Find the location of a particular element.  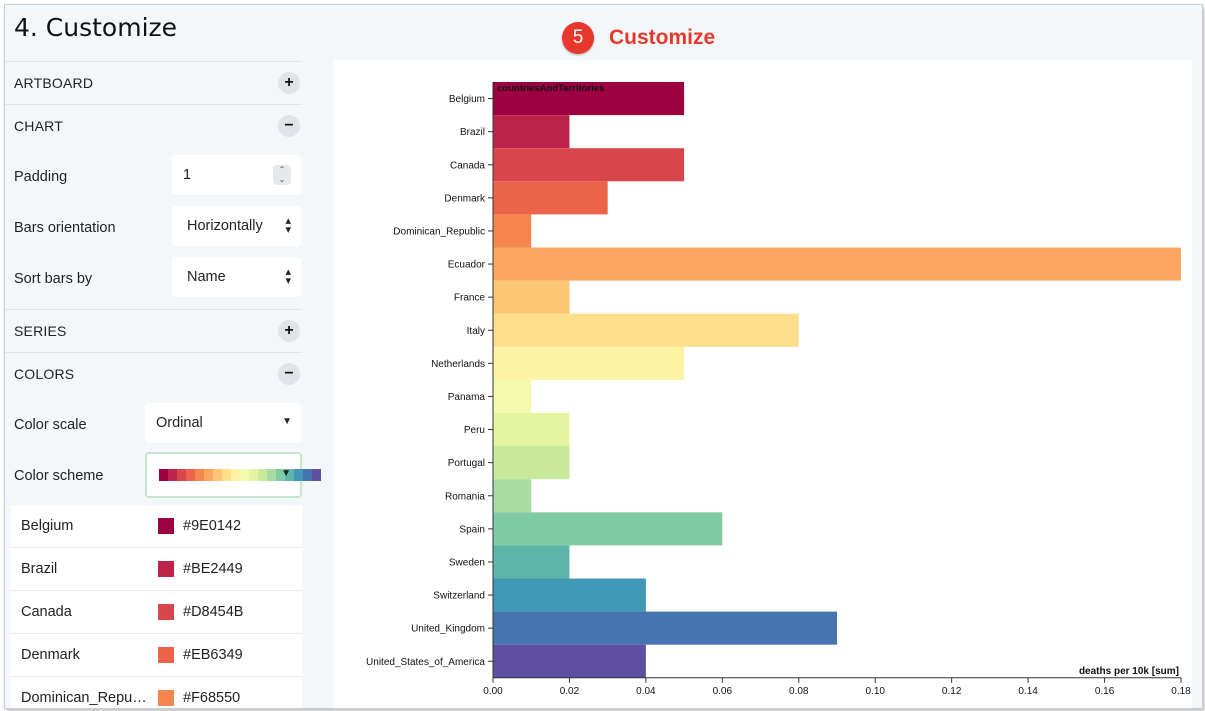

color-item-name: Canada is located at coordinates (46, 612).